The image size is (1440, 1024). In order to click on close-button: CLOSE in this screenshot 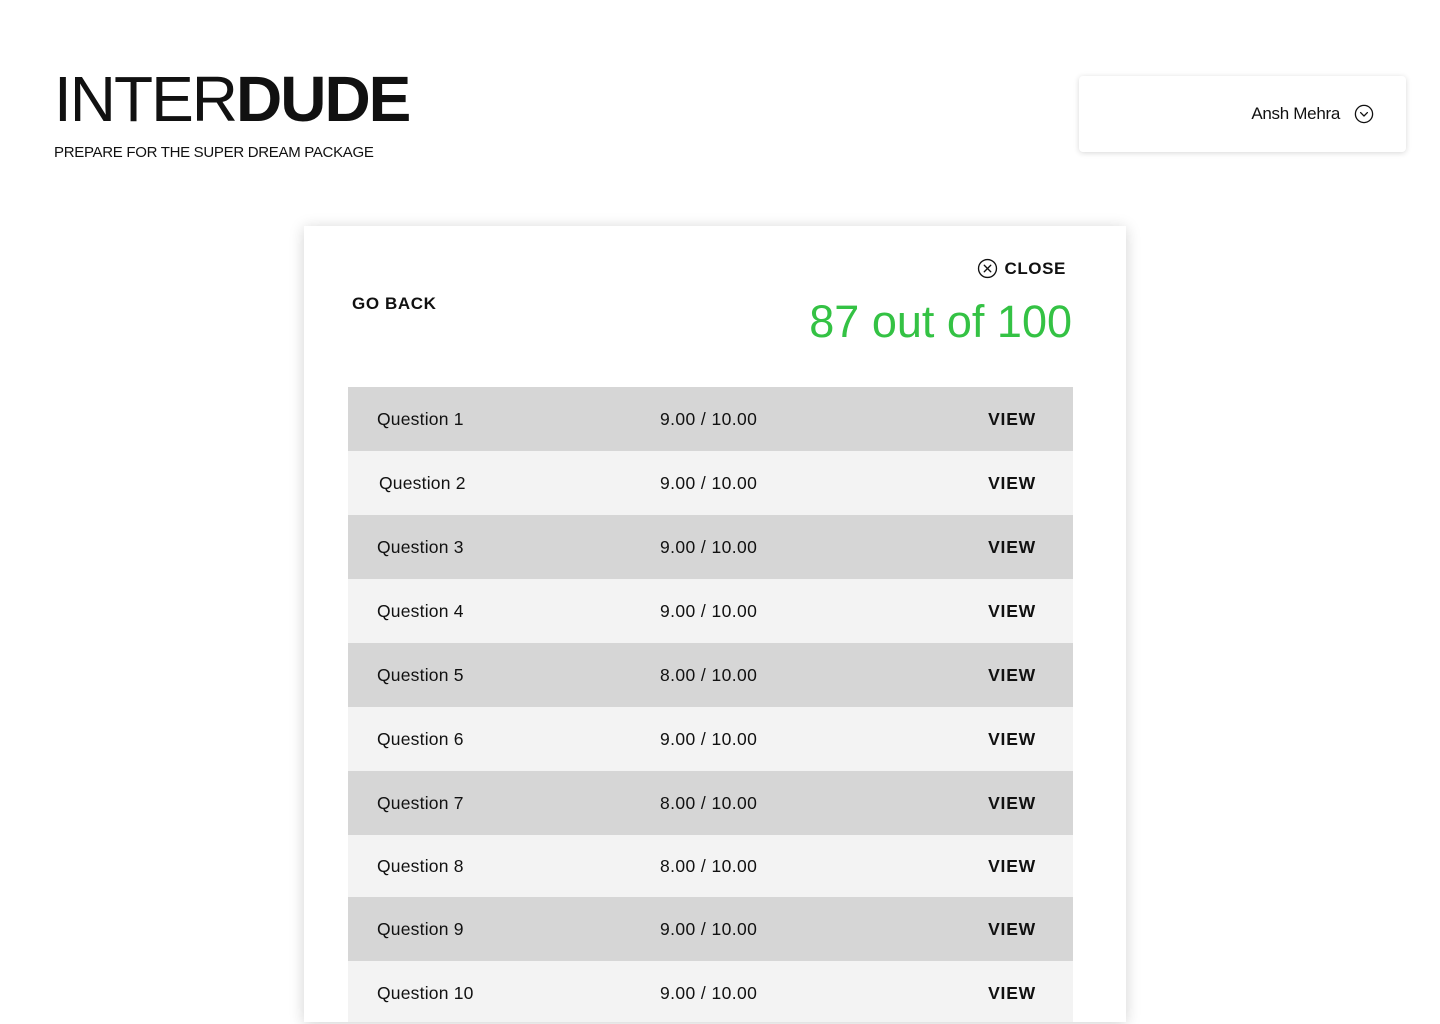, I will do `click(1021, 268)`.